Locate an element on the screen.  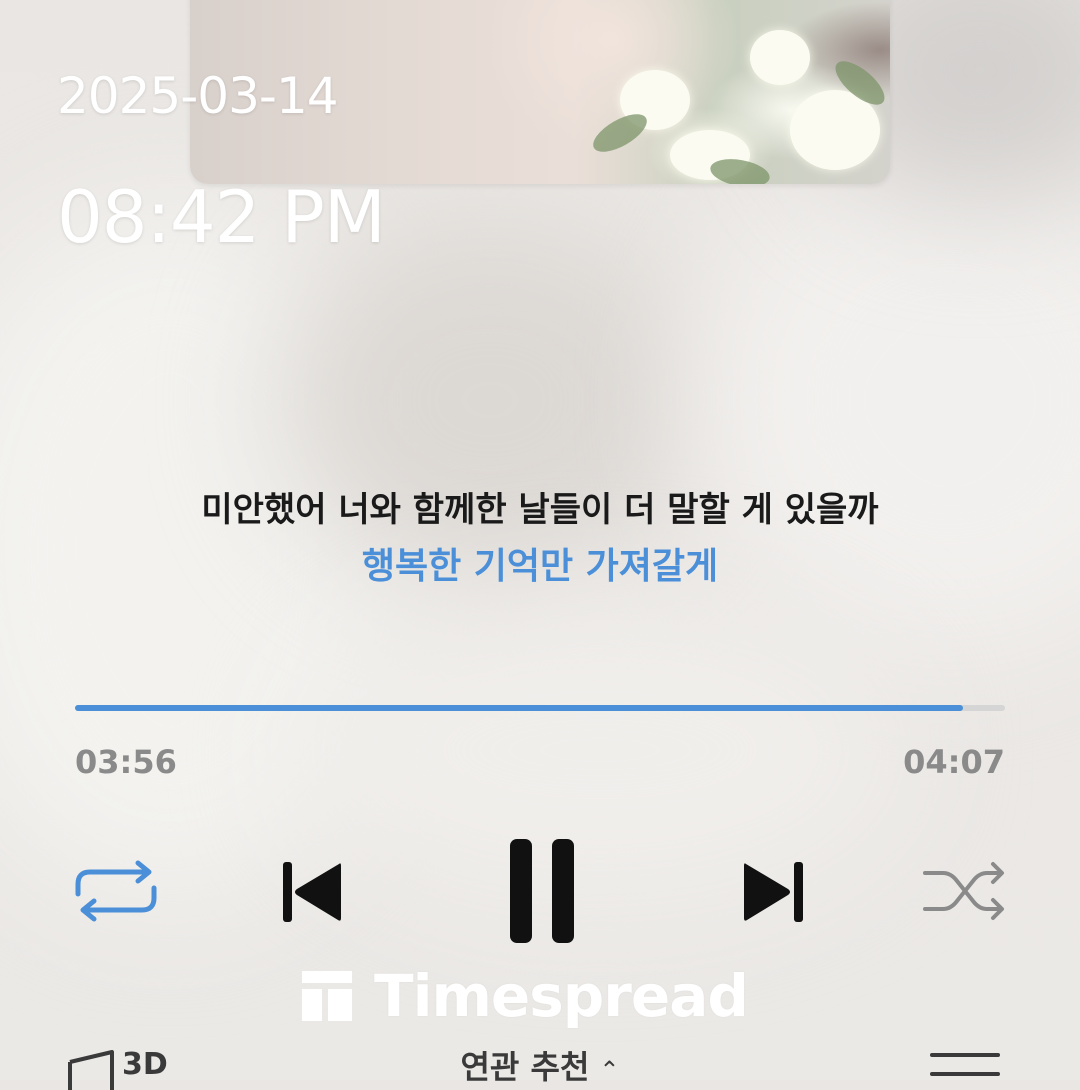
playlist-button is located at coordinates (965, 1069).